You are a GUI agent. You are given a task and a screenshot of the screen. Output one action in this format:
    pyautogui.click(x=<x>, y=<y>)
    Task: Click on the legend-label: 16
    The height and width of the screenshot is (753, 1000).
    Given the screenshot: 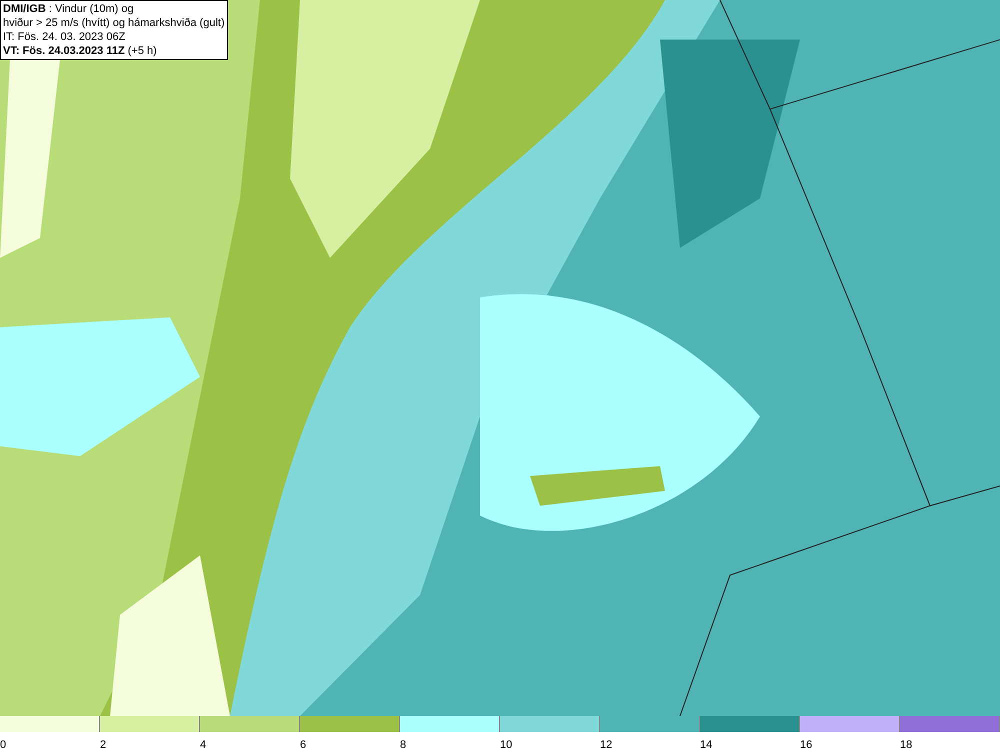 What is the action you would take?
    pyautogui.click(x=806, y=745)
    